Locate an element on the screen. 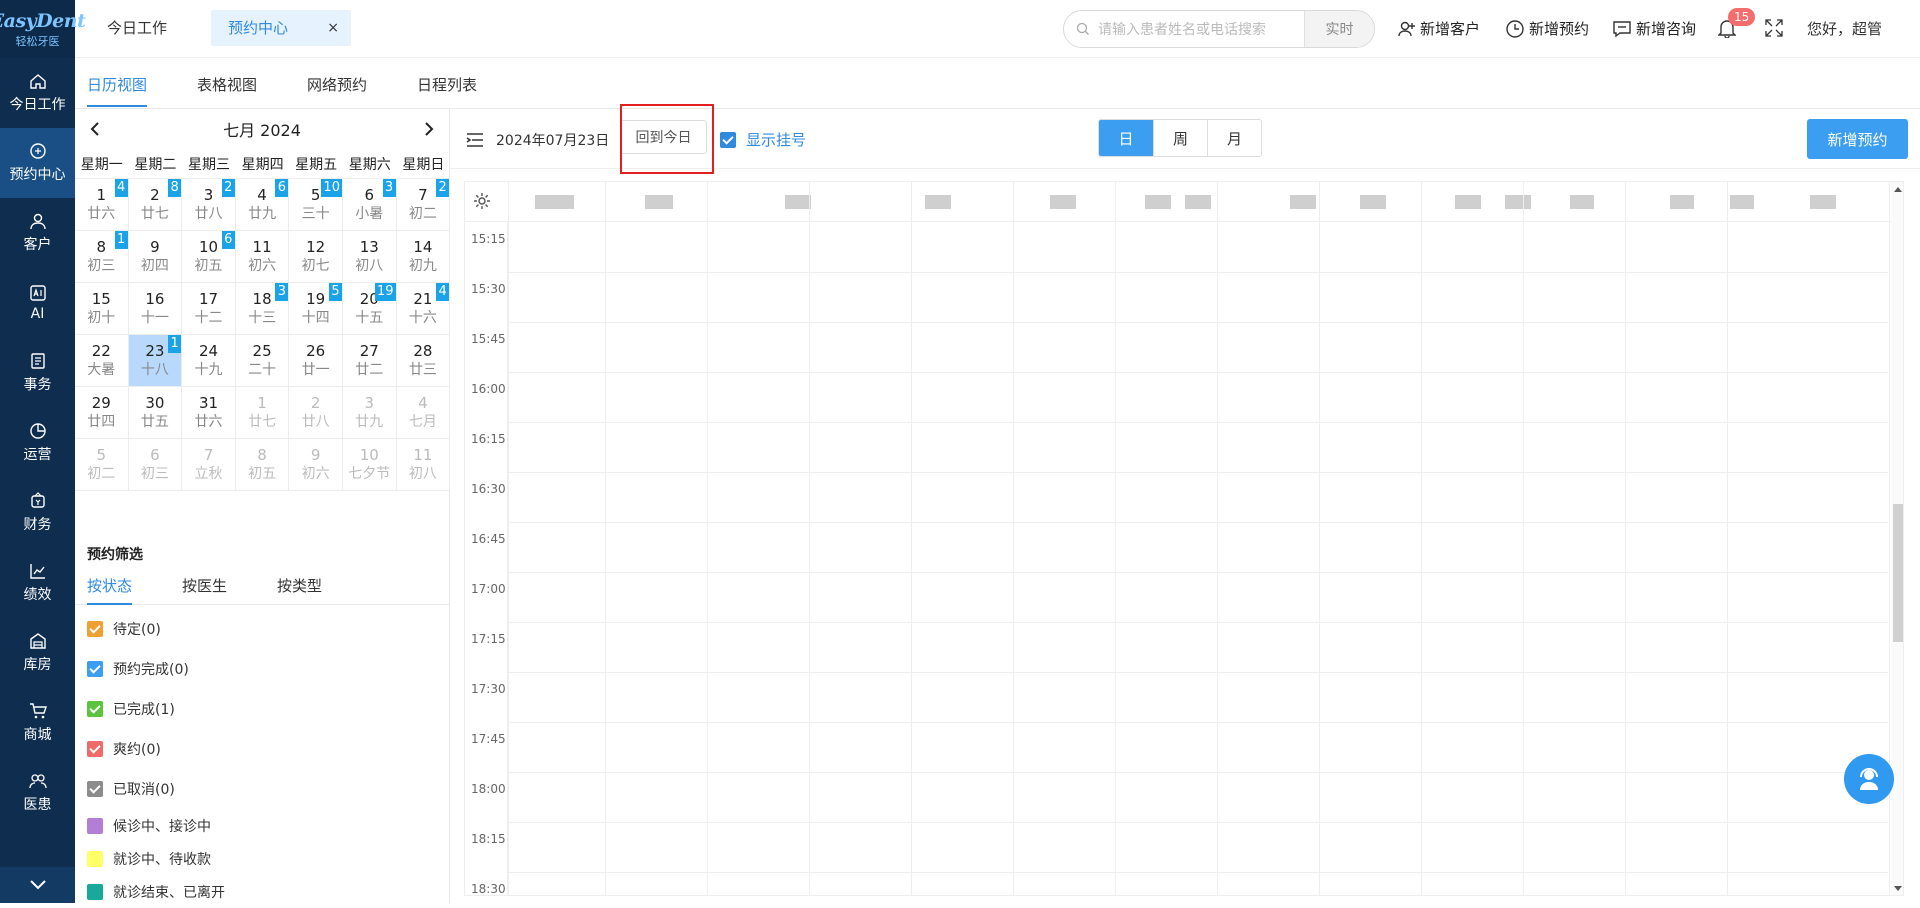  calendar-day: 5 初二 is located at coordinates (102, 465).